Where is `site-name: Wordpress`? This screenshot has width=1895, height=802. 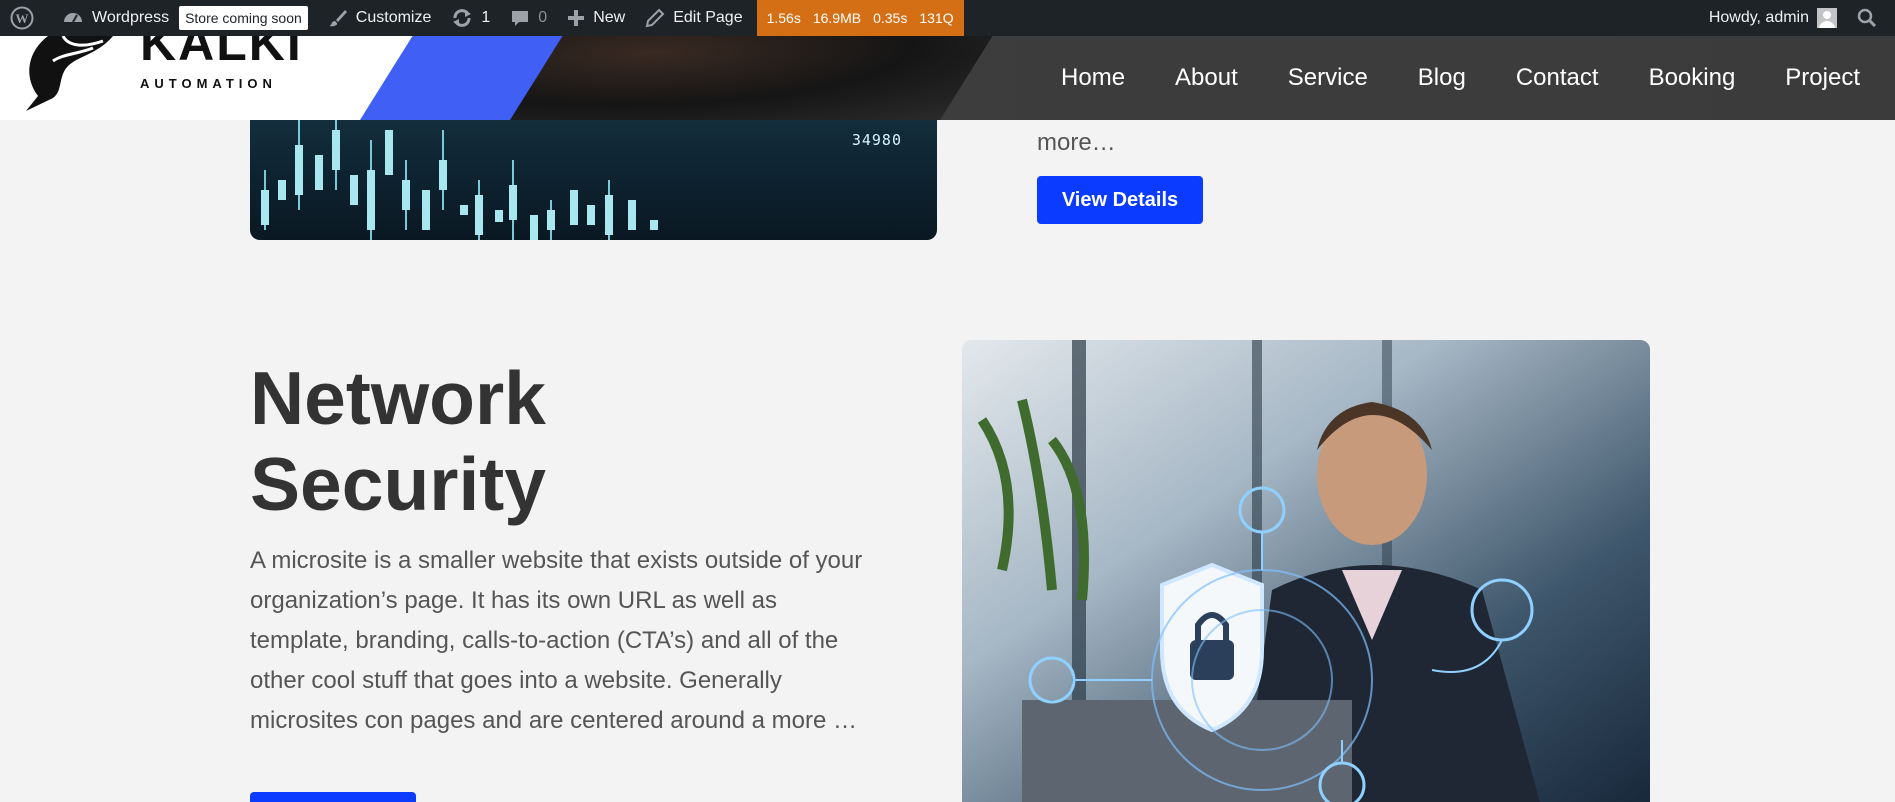 site-name: Wordpress is located at coordinates (131, 17).